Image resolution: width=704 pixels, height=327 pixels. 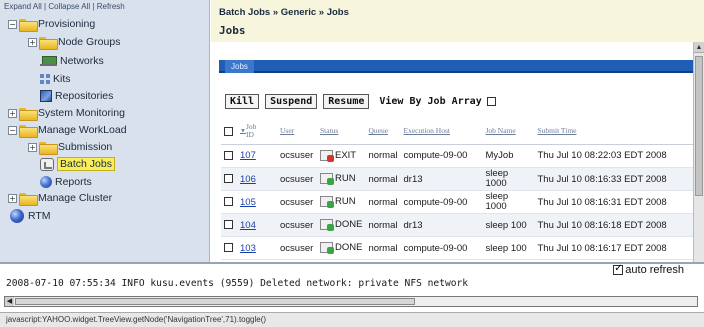 What do you see at coordinates (46, 182) in the screenshot?
I see `reports-icon` at bounding box center [46, 182].